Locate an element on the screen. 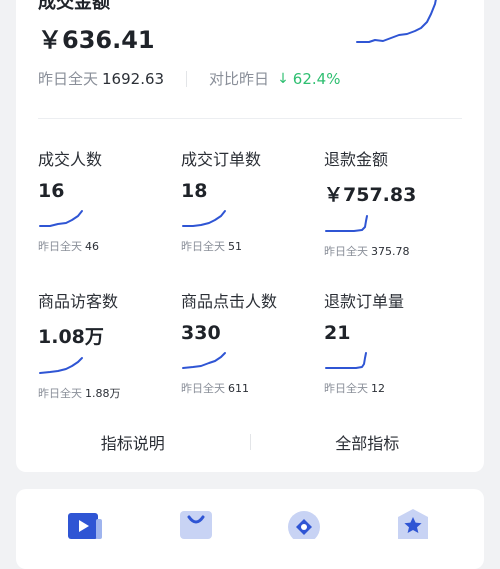 This screenshot has width=500, height=569. metric-refund-orders: 退款订单量 21 昨日全天 12 is located at coordinates (395, 348).